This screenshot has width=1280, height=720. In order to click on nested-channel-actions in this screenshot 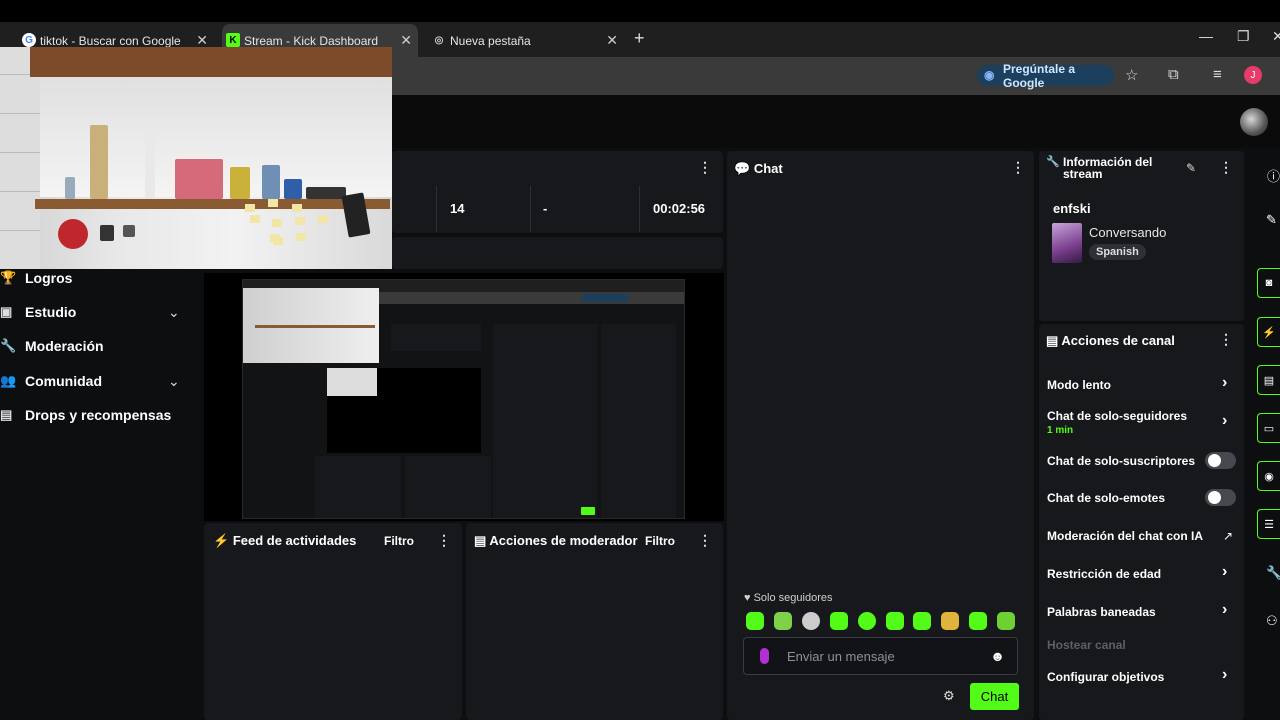, I will do `click(638, 421)`.